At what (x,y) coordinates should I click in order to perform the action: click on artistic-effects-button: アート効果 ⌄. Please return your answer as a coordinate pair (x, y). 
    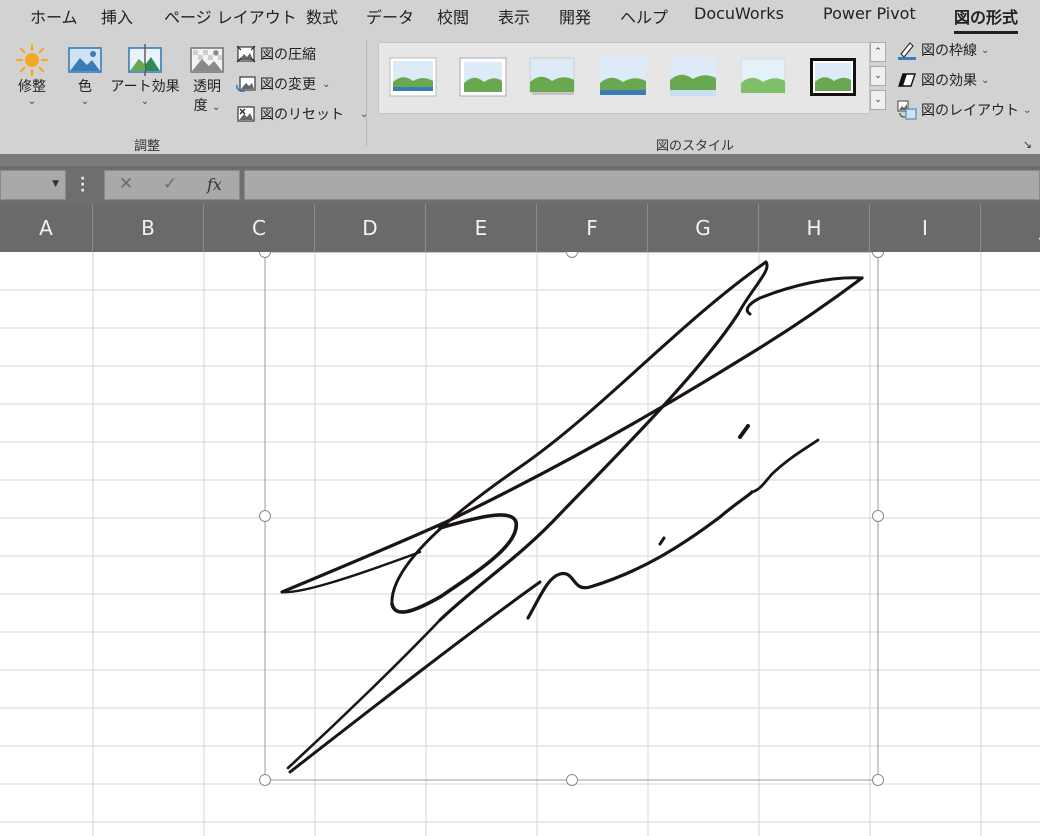
    Looking at the image, I should click on (145, 74).